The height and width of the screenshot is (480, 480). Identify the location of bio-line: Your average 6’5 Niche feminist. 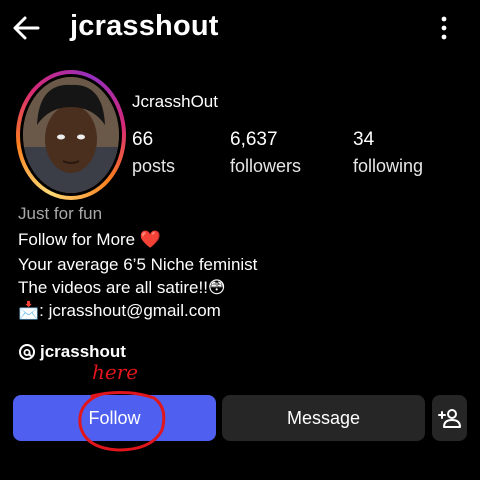
(138, 264).